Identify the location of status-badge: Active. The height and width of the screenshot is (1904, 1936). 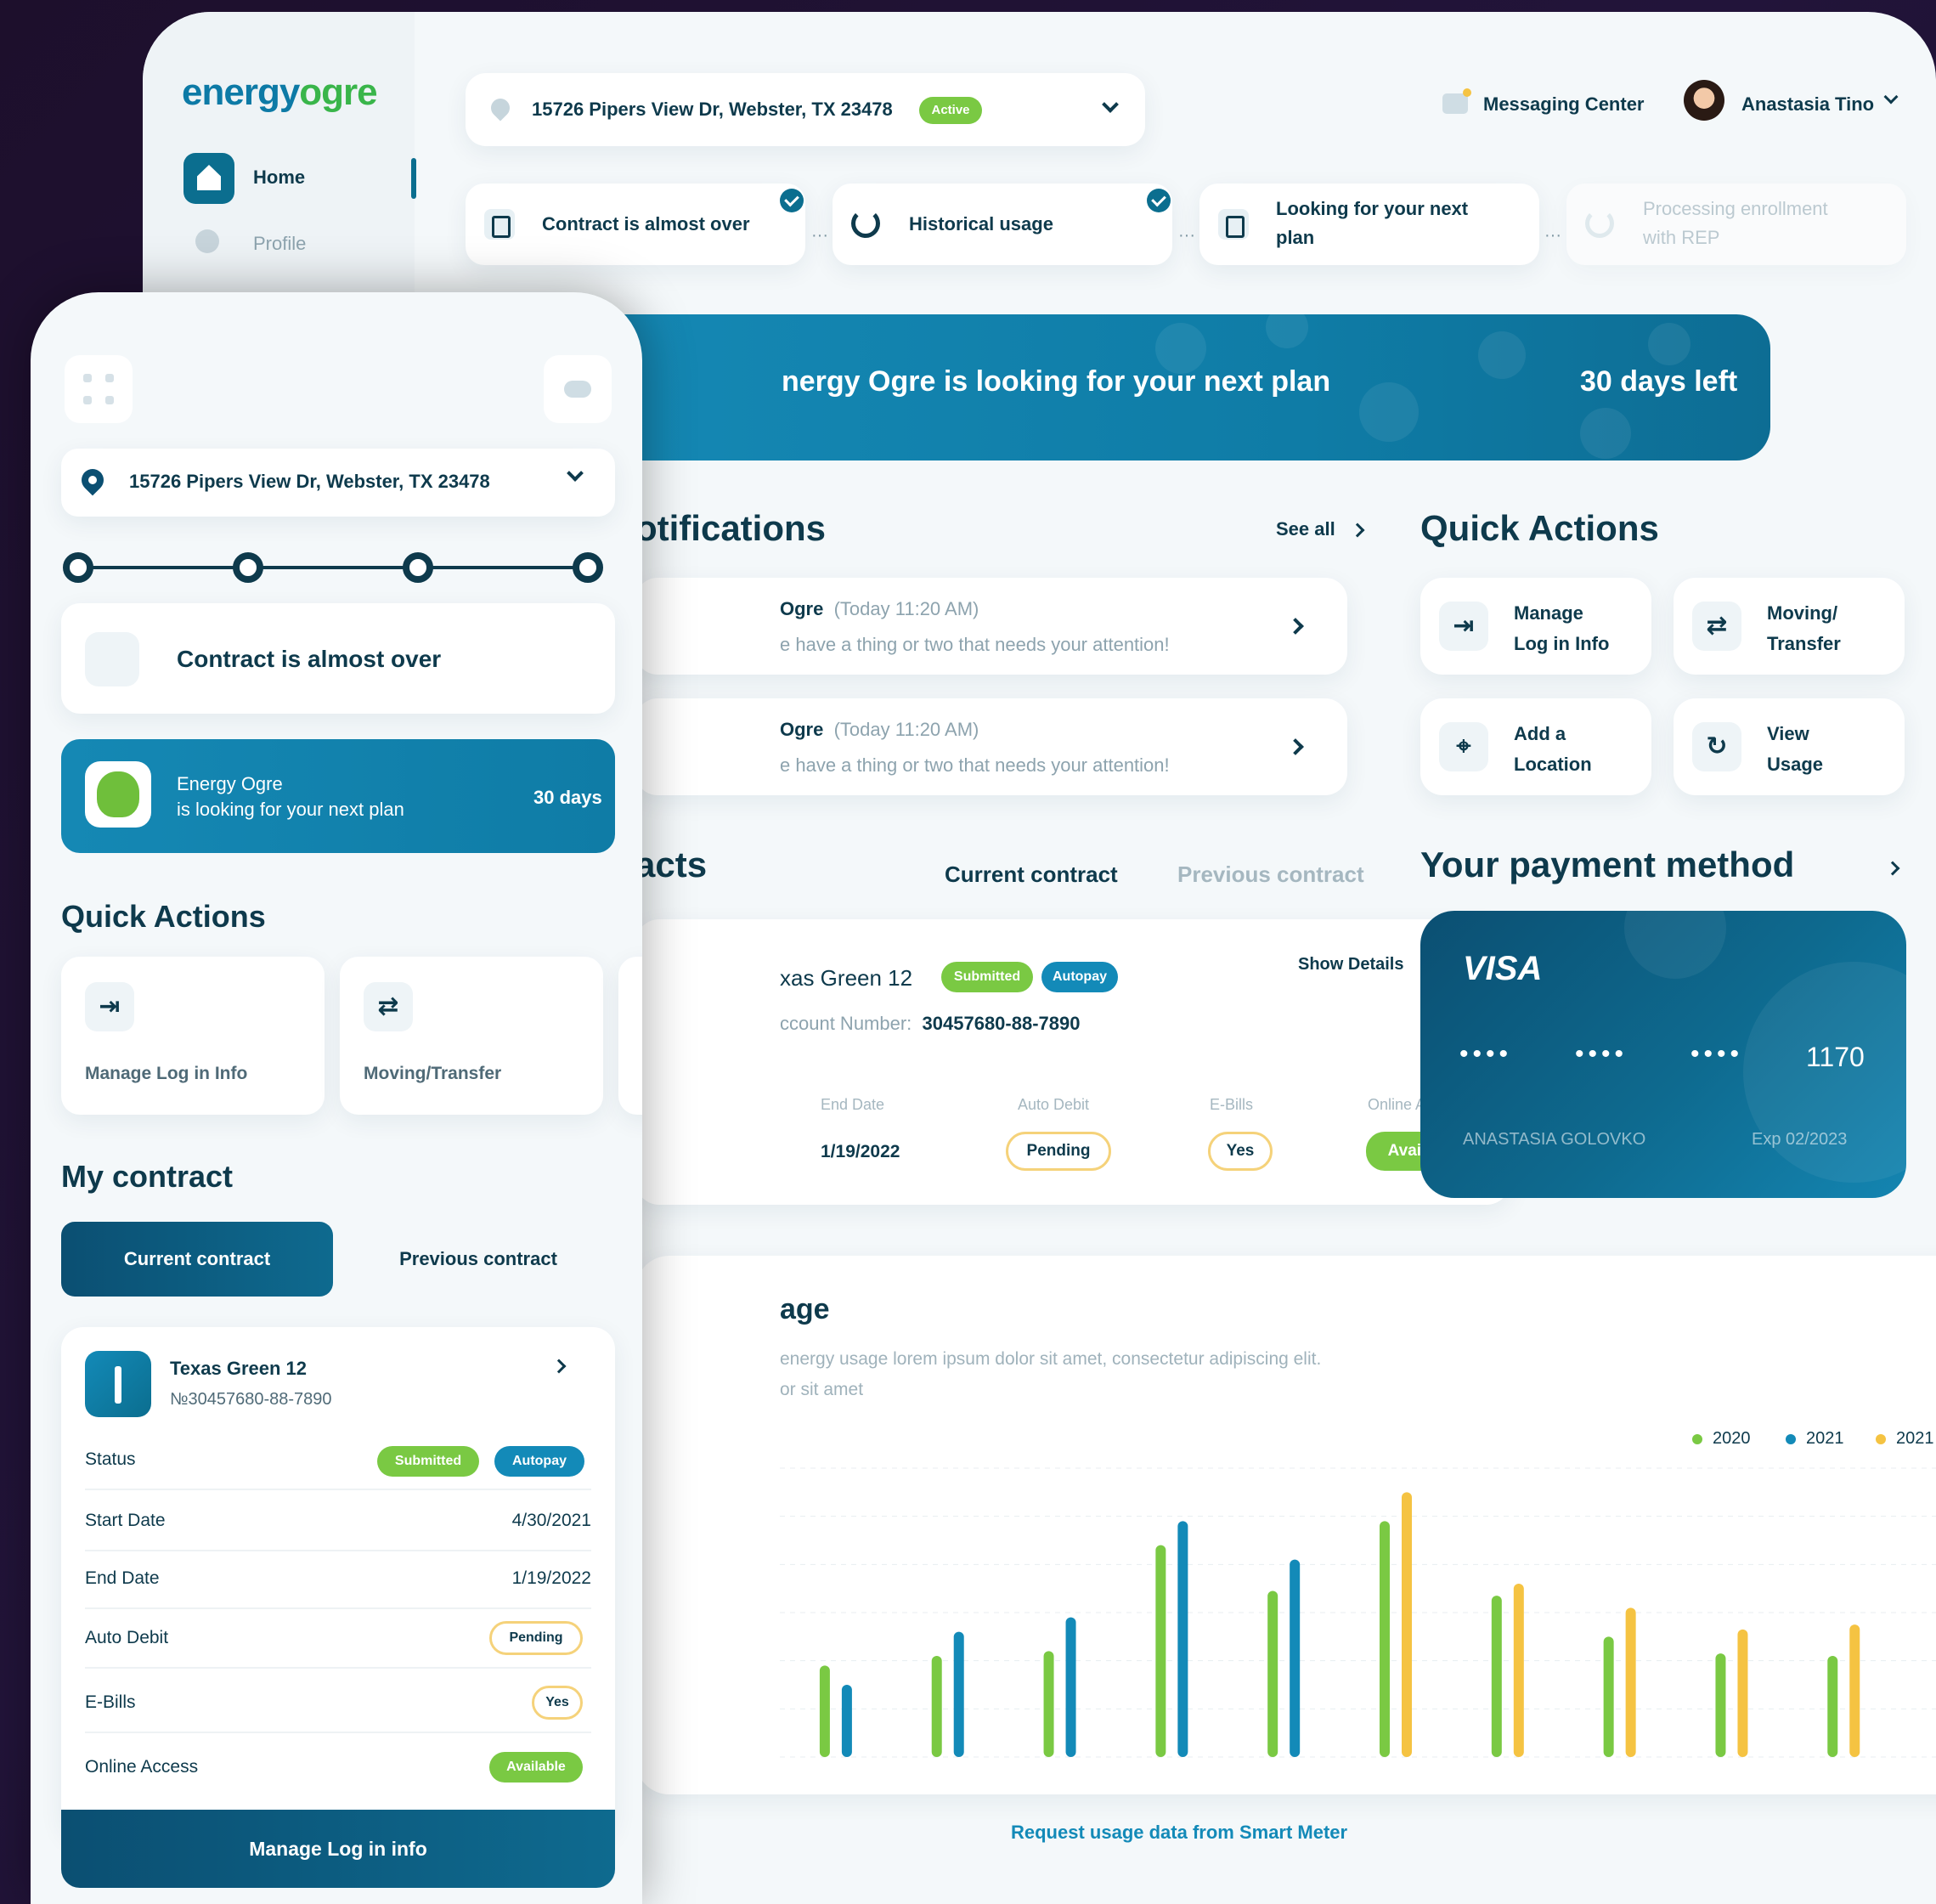
(951, 111).